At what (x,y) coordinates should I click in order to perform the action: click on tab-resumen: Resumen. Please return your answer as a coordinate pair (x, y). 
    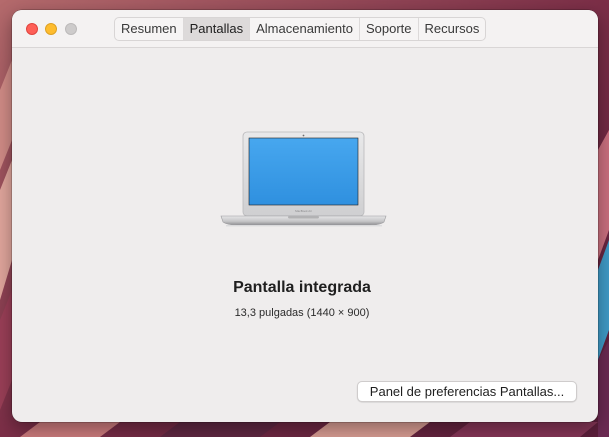
    Looking at the image, I should click on (149, 29).